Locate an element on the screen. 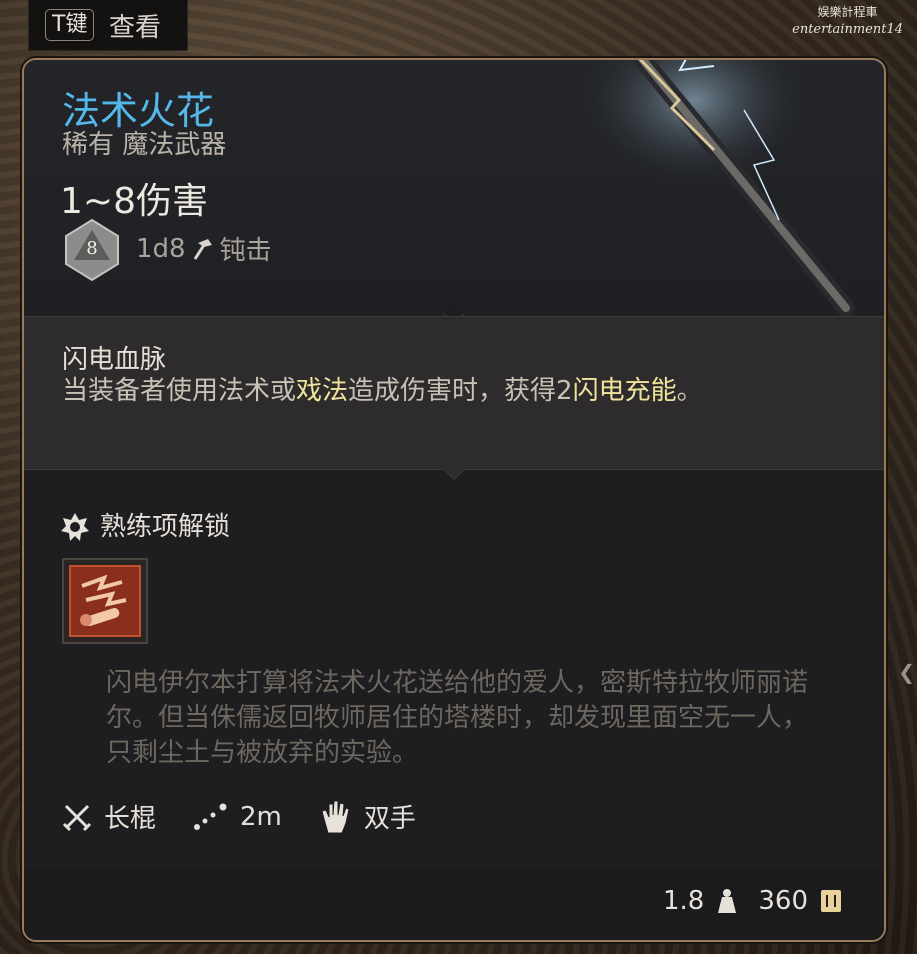 Image resolution: width=917 pixels, height=954 pixels. range-icon is located at coordinates (210, 816).